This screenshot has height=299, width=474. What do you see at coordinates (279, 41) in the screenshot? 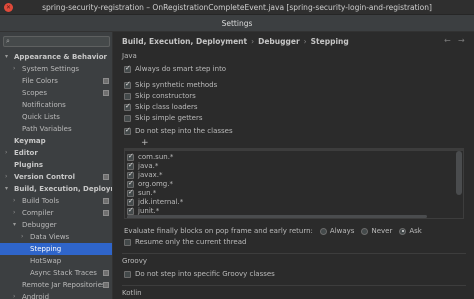
I see `breadcrumb-item: Debugger` at bounding box center [279, 41].